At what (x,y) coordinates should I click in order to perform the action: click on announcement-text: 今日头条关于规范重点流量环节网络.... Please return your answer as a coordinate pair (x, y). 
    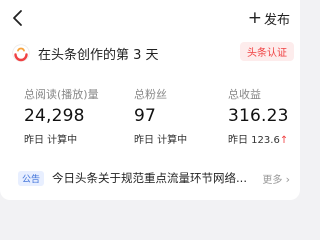
    Looking at the image, I should click on (149, 178).